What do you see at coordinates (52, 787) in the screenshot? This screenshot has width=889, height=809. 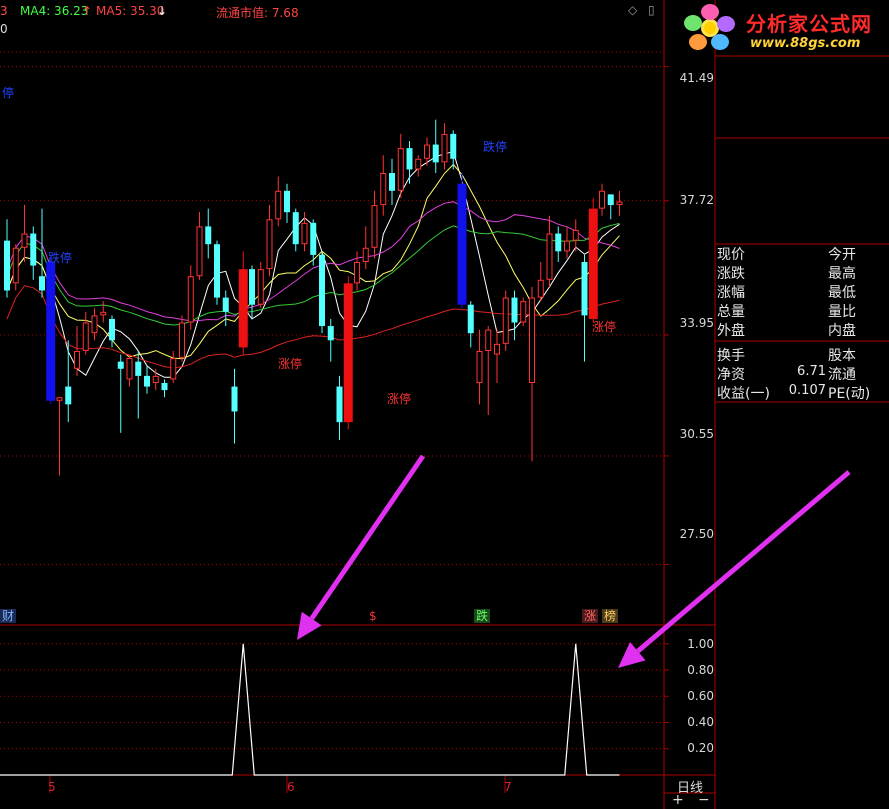 I see `date-label: 5` at bounding box center [52, 787].